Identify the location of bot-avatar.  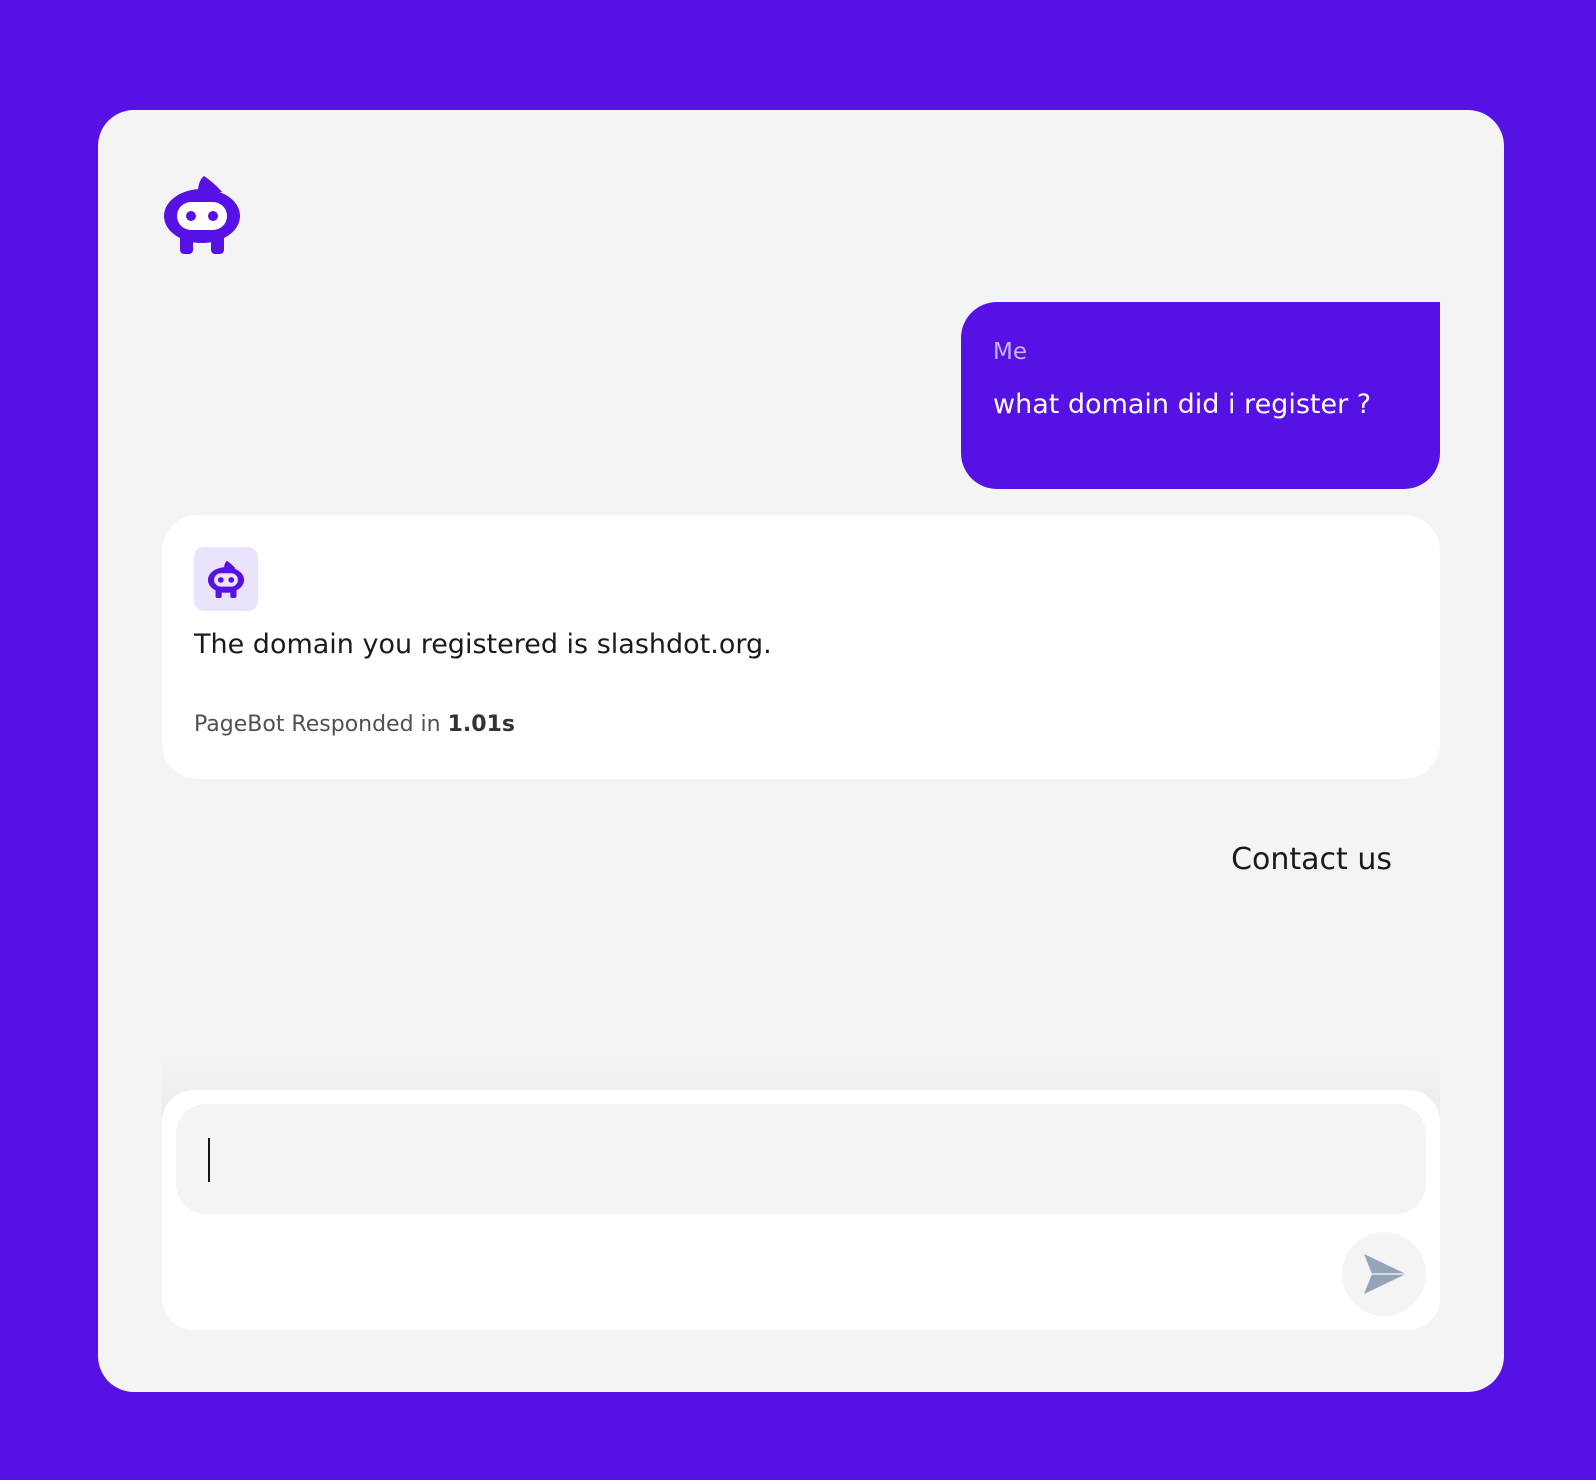
(226, 579).